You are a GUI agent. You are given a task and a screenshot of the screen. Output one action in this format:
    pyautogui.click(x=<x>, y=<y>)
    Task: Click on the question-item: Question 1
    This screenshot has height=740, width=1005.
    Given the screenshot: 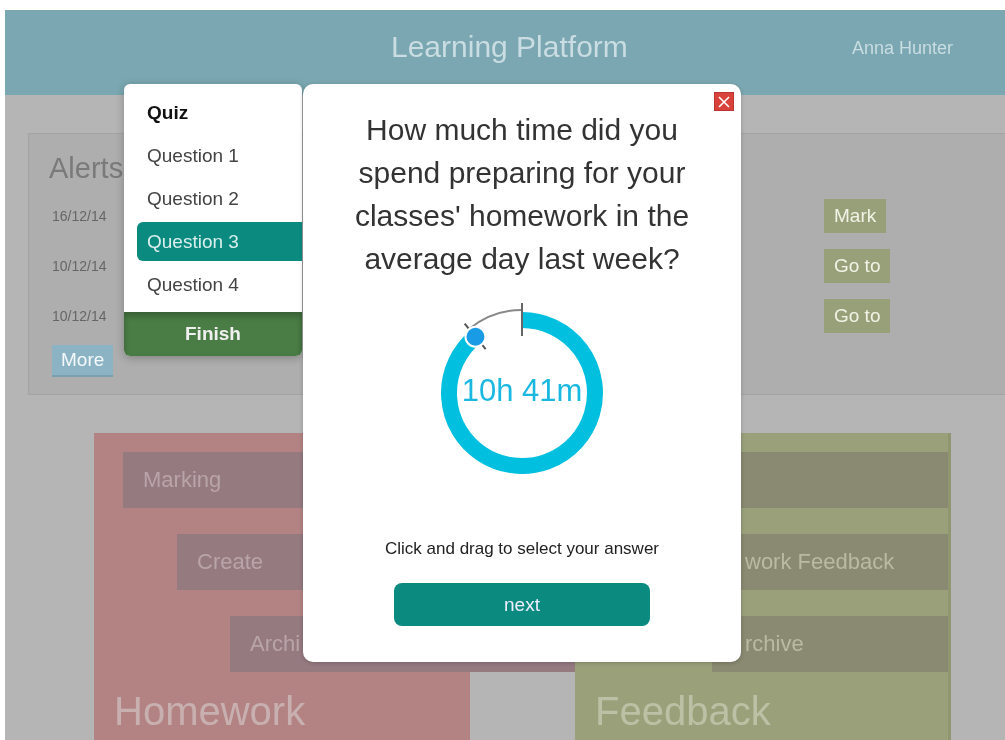 What is the action you would take?
    pyautogui.click(x=219, y=155)
    